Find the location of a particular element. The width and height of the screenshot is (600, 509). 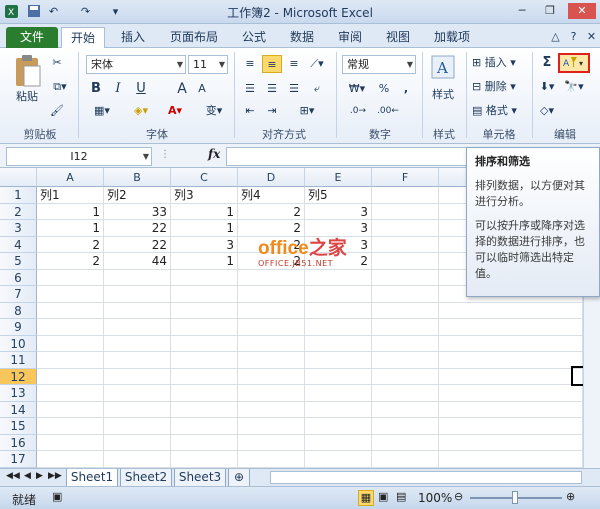

decrease-indent-icon: ⇤ is located at coordinates (250, 111).